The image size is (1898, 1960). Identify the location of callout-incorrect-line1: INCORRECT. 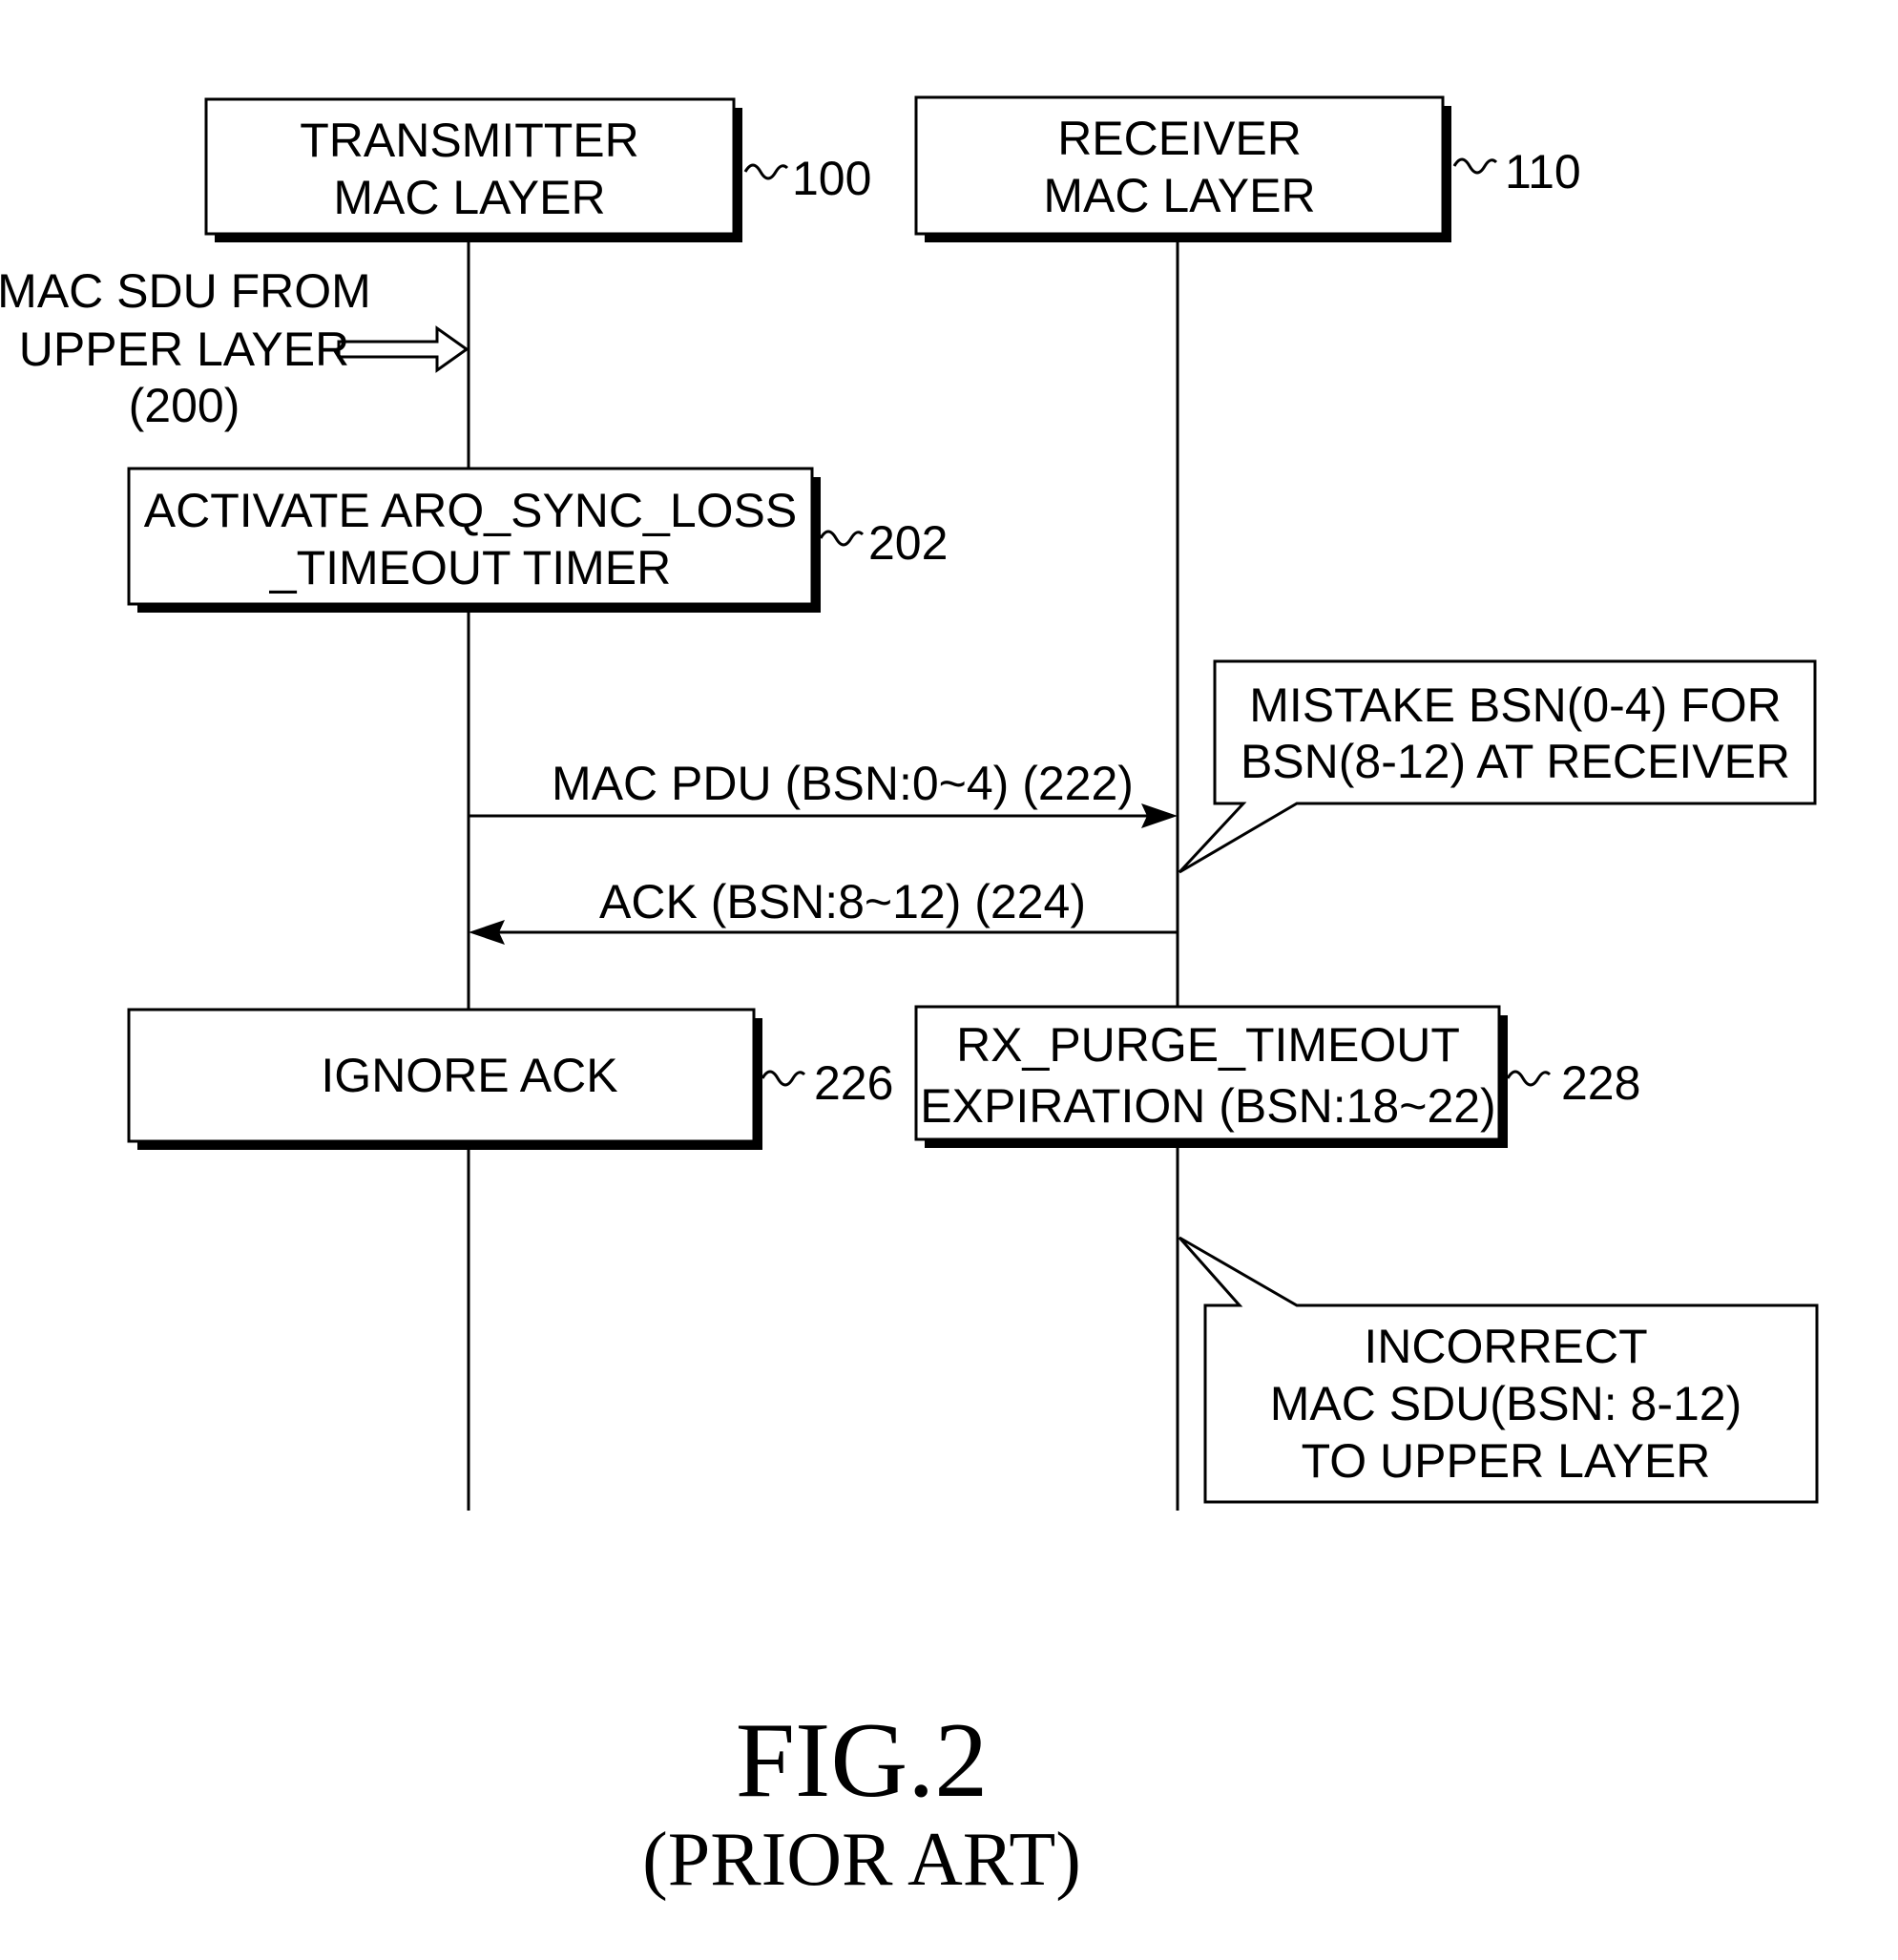
(1505, 1346).